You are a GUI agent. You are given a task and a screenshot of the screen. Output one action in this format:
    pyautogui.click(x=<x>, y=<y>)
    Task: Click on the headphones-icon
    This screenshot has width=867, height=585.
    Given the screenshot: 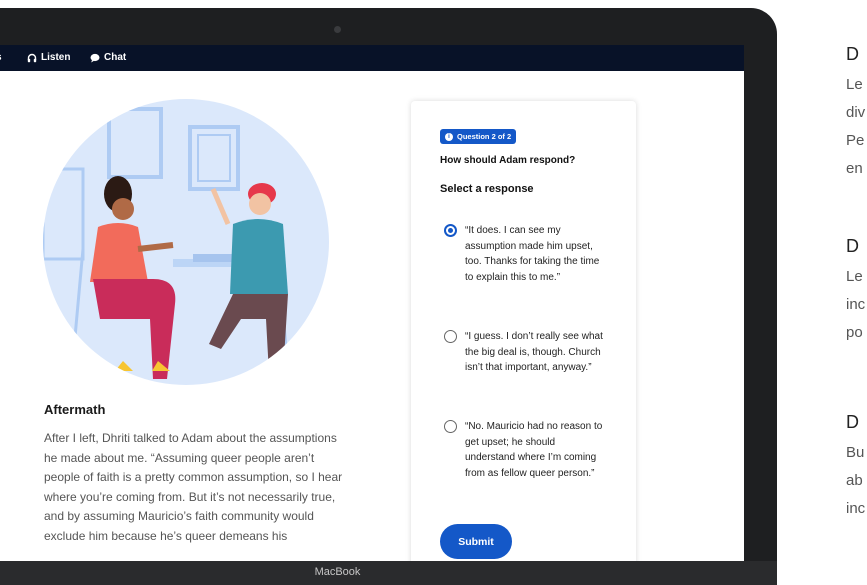 What is the action you would take?
    pyautogui.click(x=32, y=57)
    